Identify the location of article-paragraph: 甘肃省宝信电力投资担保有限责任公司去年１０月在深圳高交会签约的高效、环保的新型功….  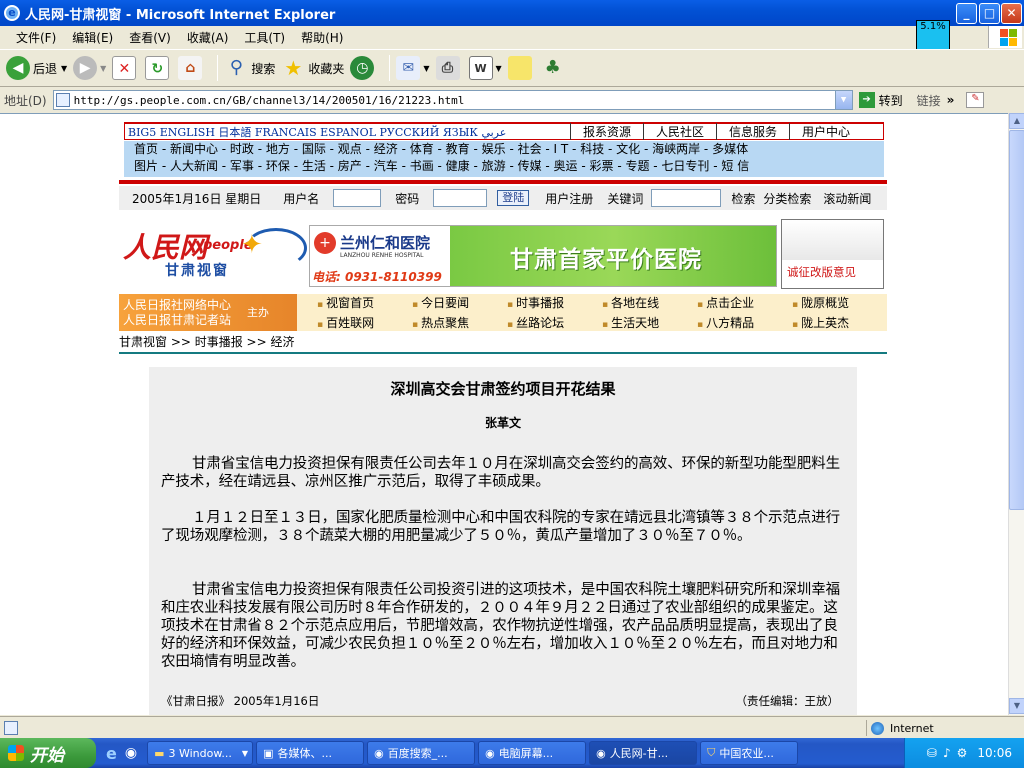
(500, 473).